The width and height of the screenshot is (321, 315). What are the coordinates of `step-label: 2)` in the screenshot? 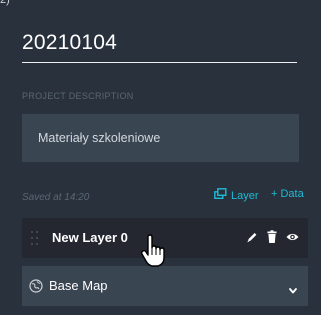 It's located at (5, 3).